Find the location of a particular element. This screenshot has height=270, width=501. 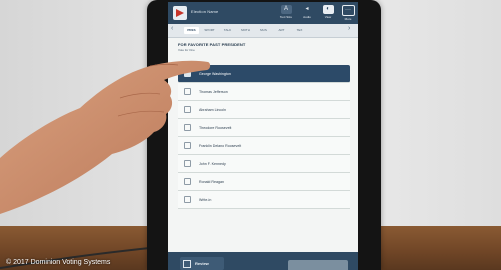

view-button: ◐ View is located at coordinates (328, 13).